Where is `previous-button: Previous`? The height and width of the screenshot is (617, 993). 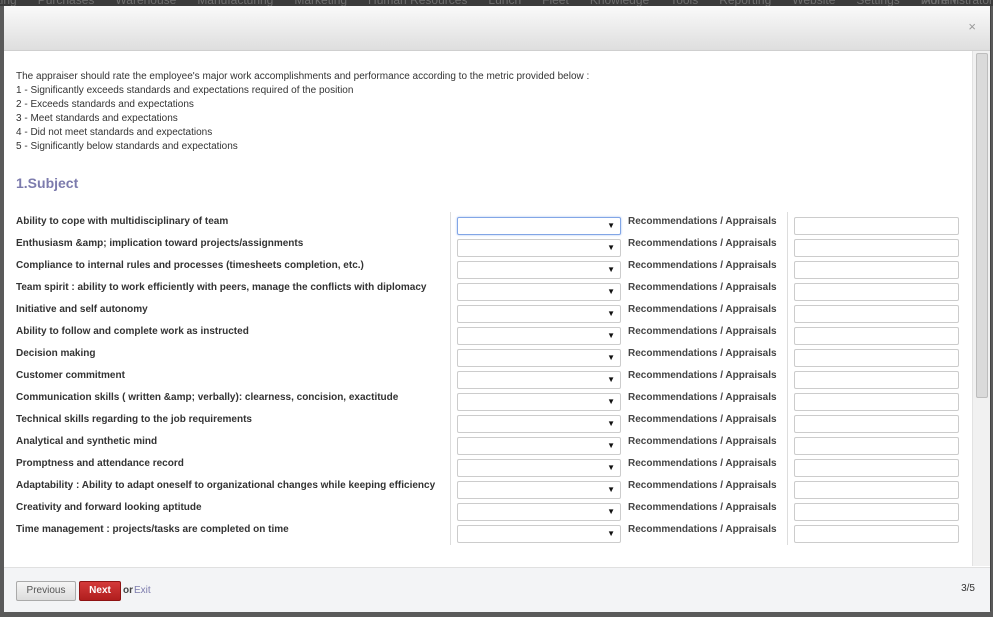
previous-button: Previous is located at coordinates (46, 591).